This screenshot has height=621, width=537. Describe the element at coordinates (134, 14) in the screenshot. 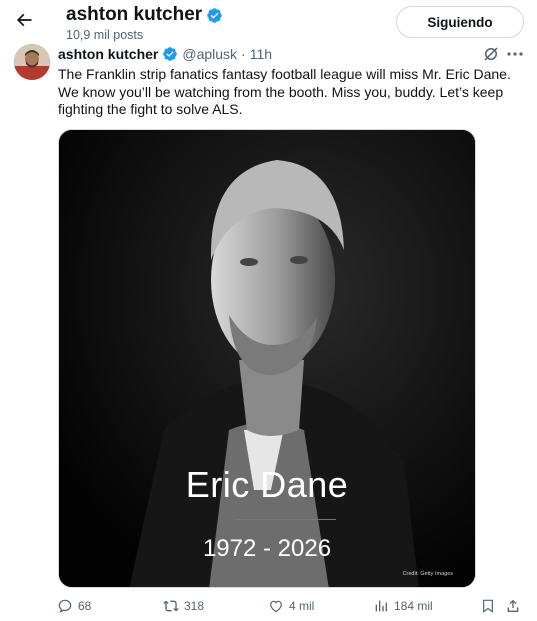

I see `header-name: ashton kutcher` at that location.